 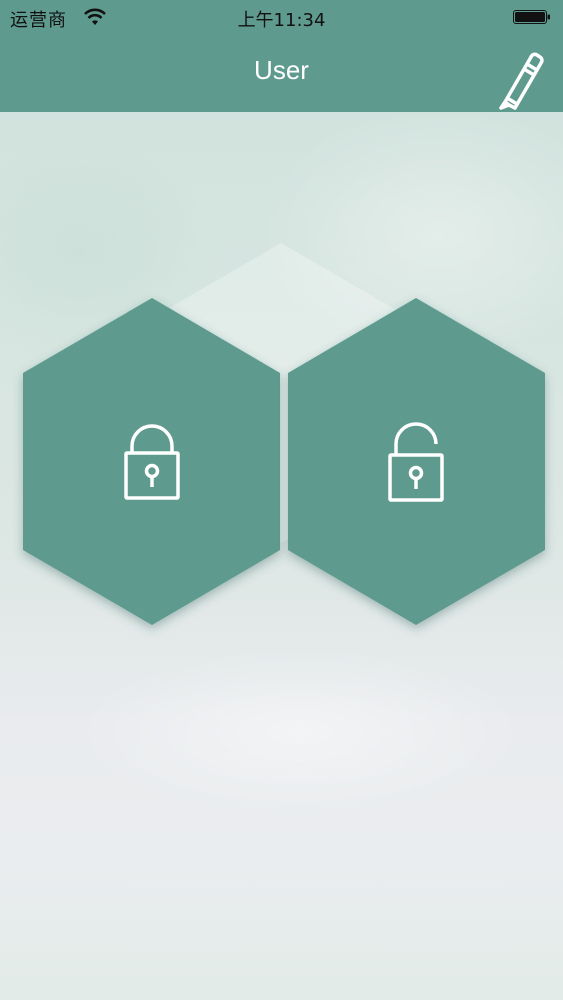 What do you see at coordinates (531, 17) in the screenshot?
I see `battery-icon` at bounding box center [531, 17].